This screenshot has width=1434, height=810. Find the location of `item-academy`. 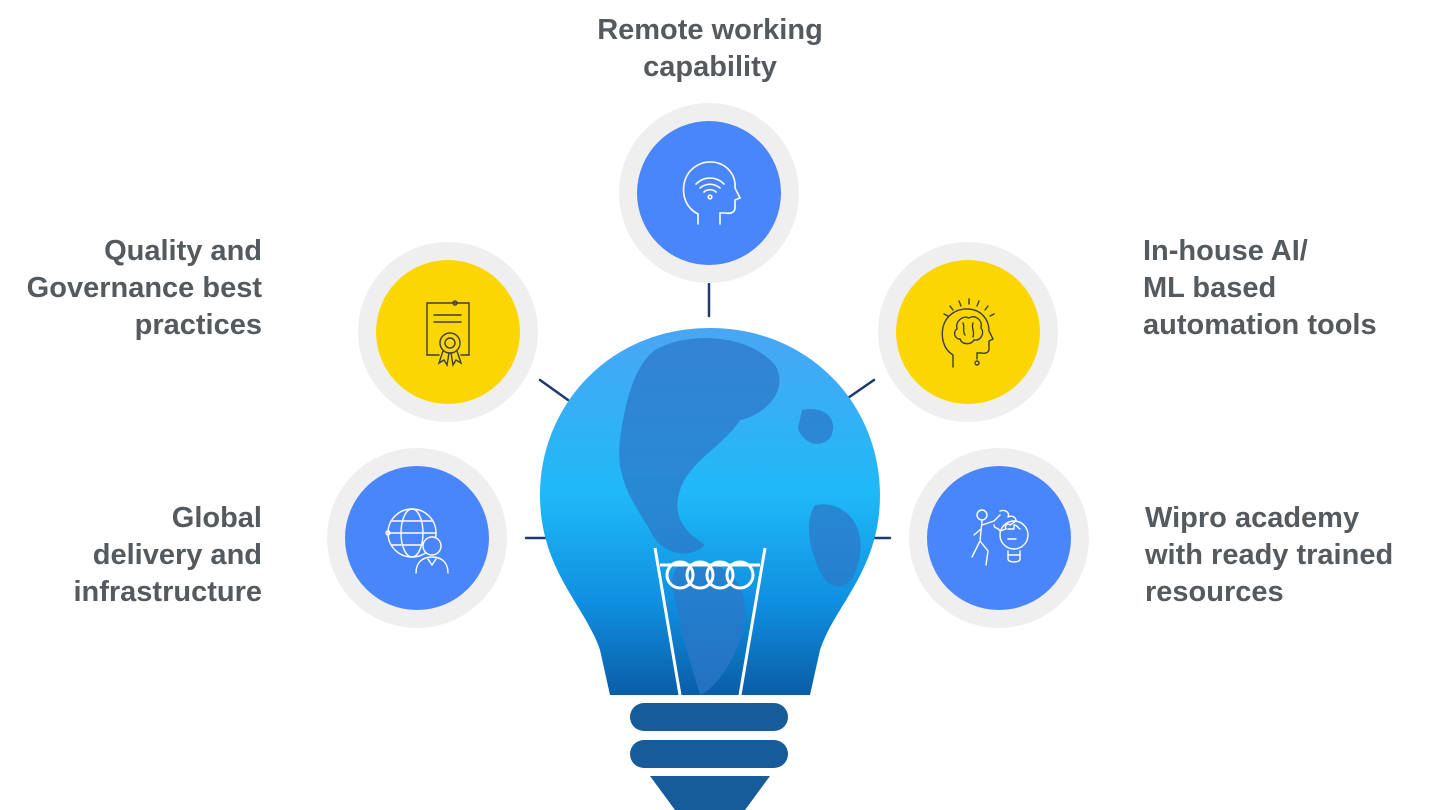

item-academy is located at coordinates (999, 538).